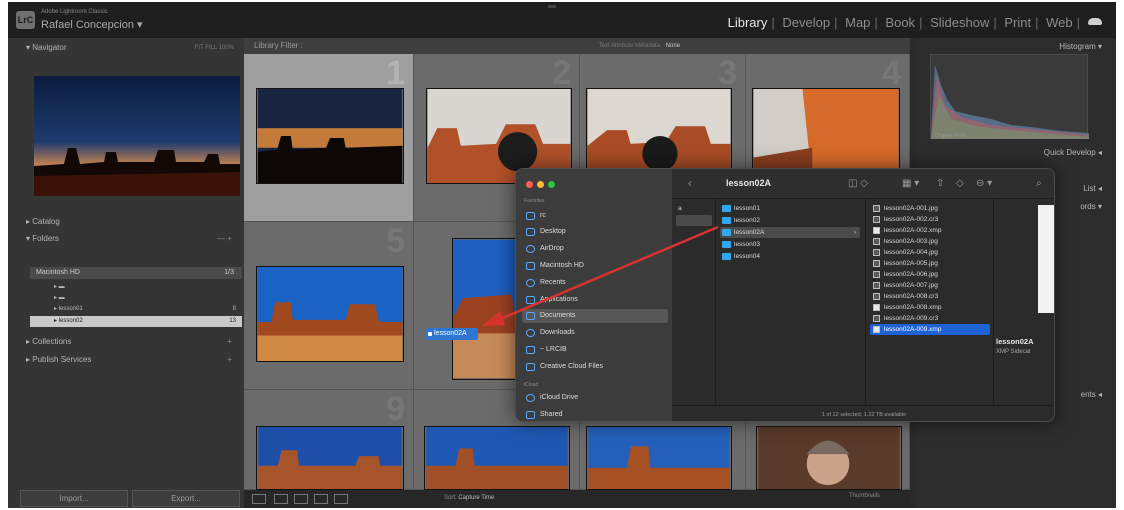  What do you see at coordinates (1095, 21) in the screenshot?
I see `cloud-icon` at bounding box center [1095, 21].